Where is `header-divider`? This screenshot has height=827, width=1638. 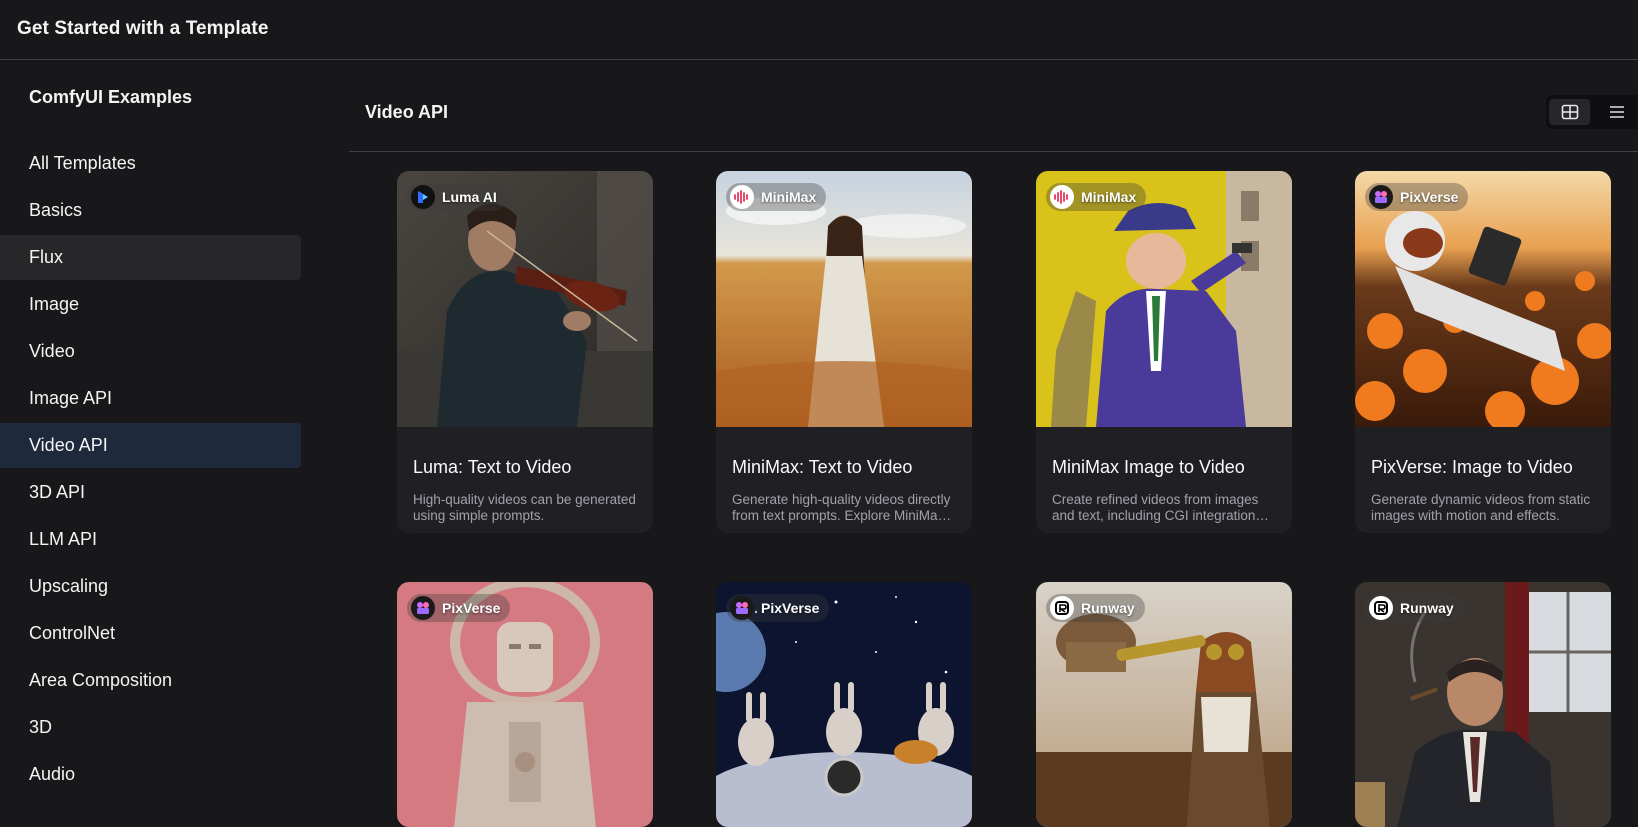 header-divider is located at coordinates (993, 151).